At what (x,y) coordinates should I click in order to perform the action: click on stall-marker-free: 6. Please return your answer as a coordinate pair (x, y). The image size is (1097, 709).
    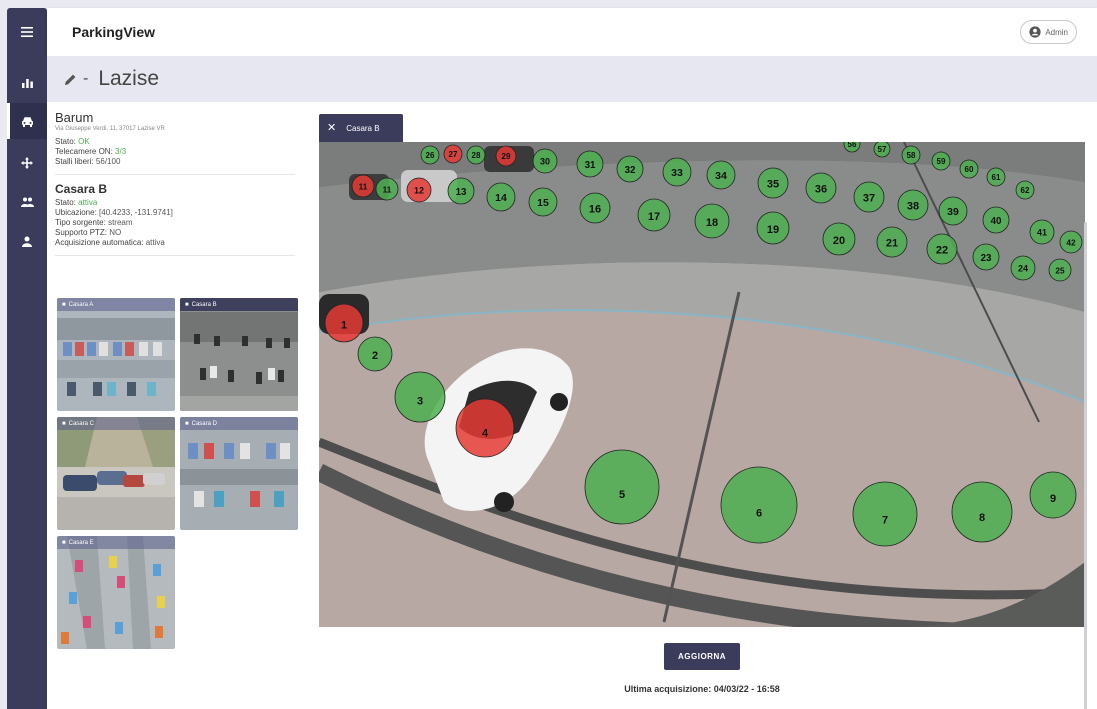
    Looking at the image, I should click on (759, 505).